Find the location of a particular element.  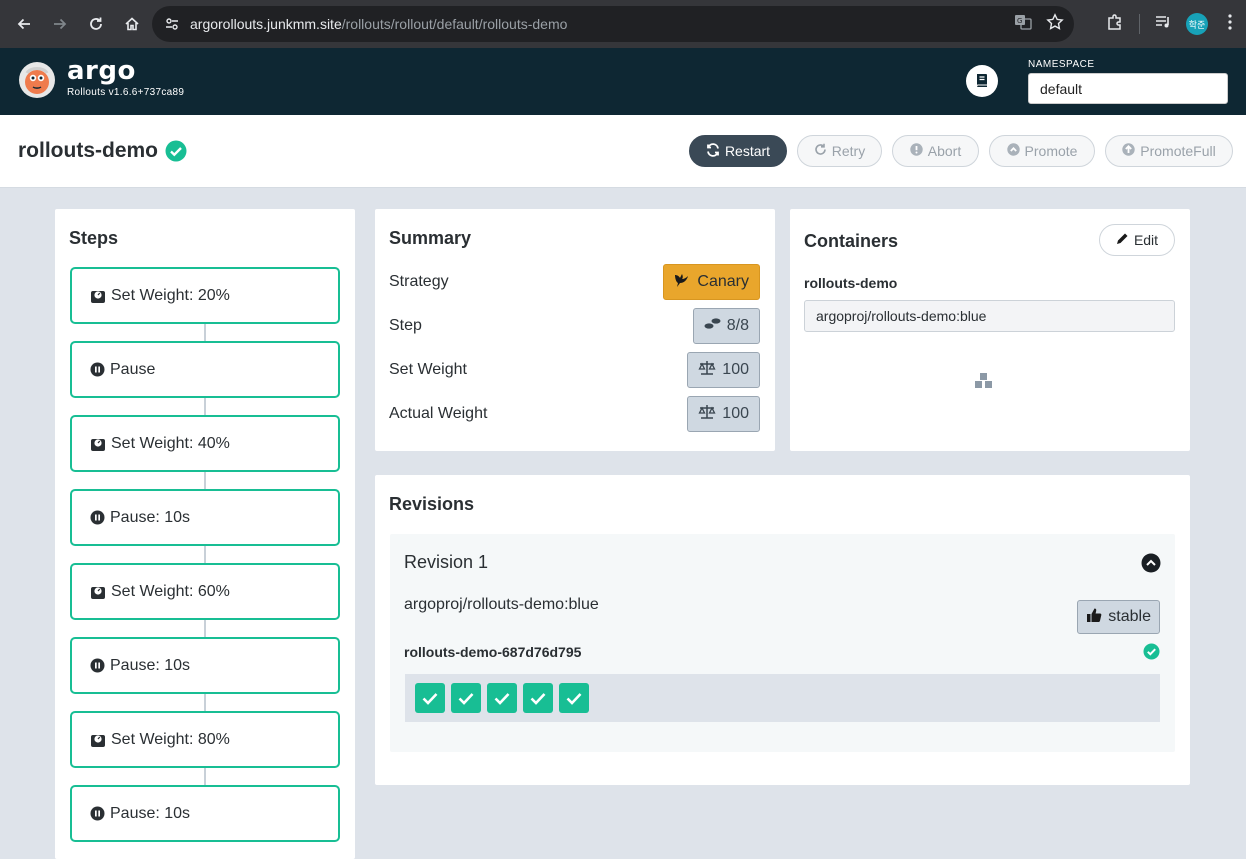

argo-logo-icon is located at coordinates (37, 80).